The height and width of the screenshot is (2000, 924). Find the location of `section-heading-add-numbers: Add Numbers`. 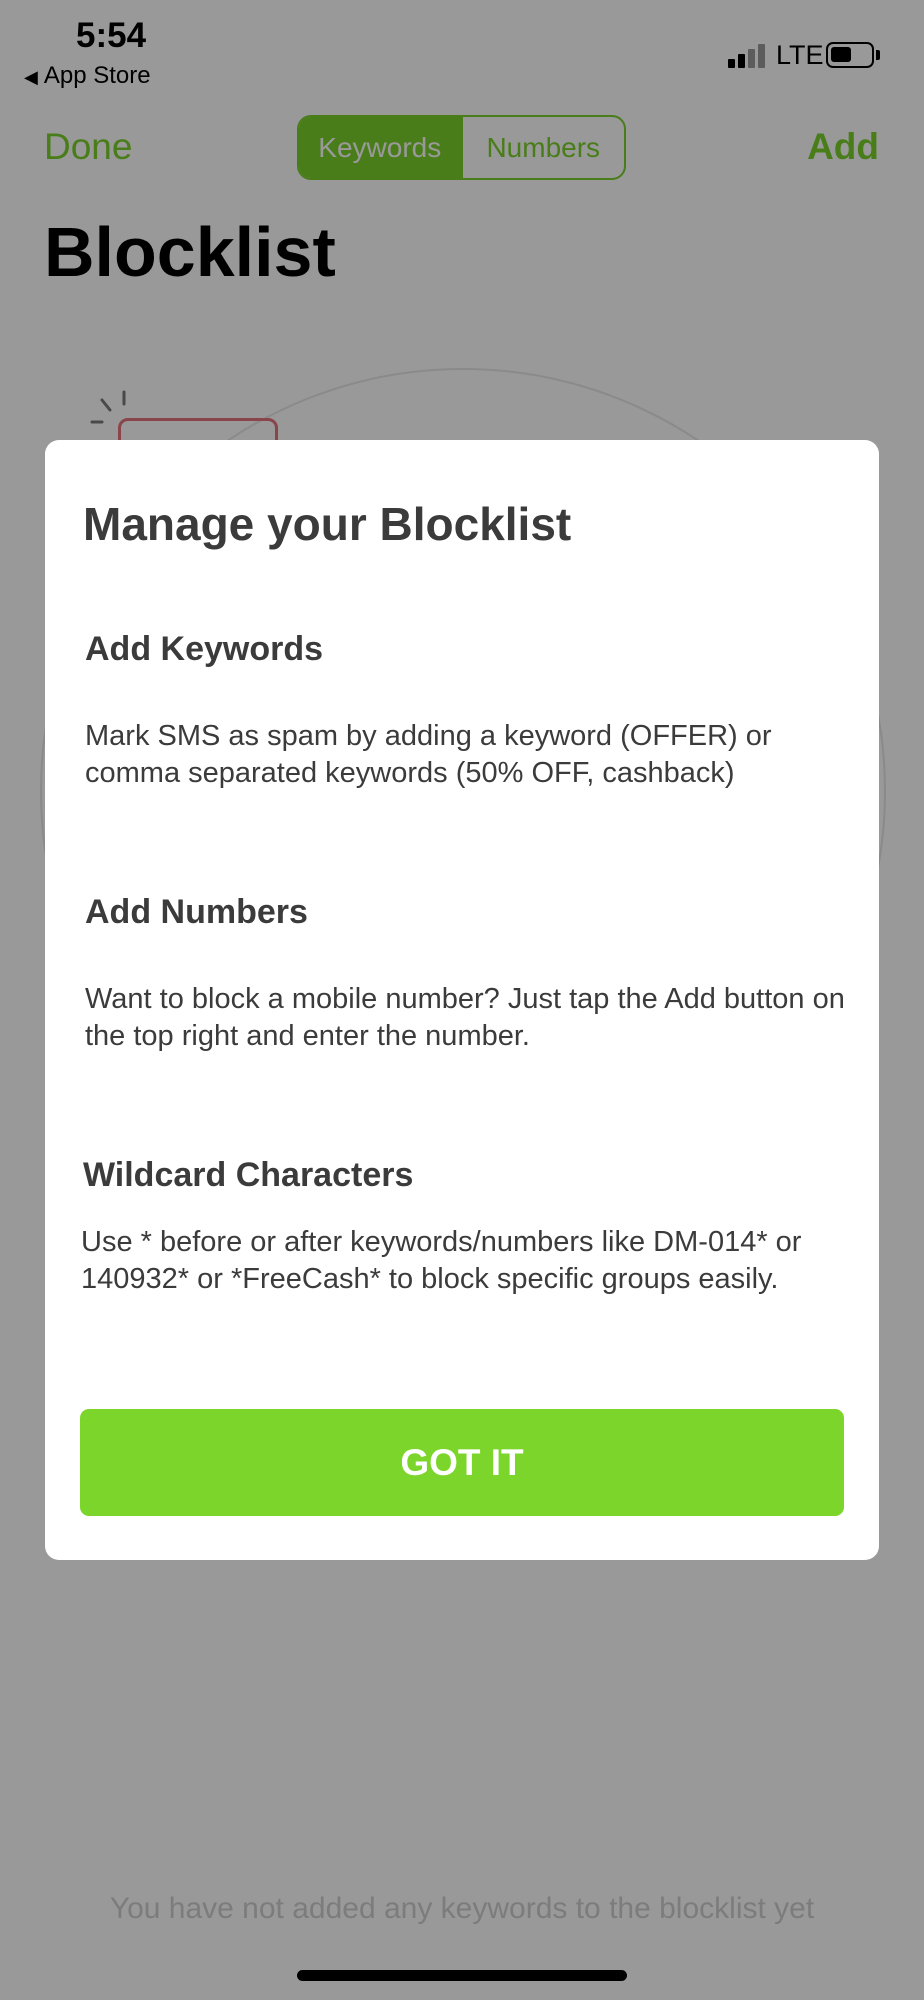

section-heading-add-numbers: Add Numbers is located at coordinates (196, 912).